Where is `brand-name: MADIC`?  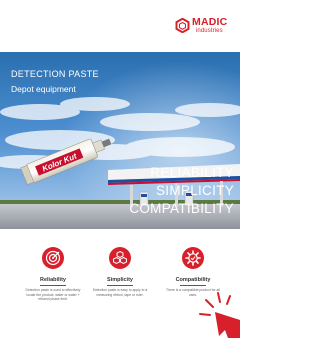
brand-name: MADIC is located at coordinates (210, 22).